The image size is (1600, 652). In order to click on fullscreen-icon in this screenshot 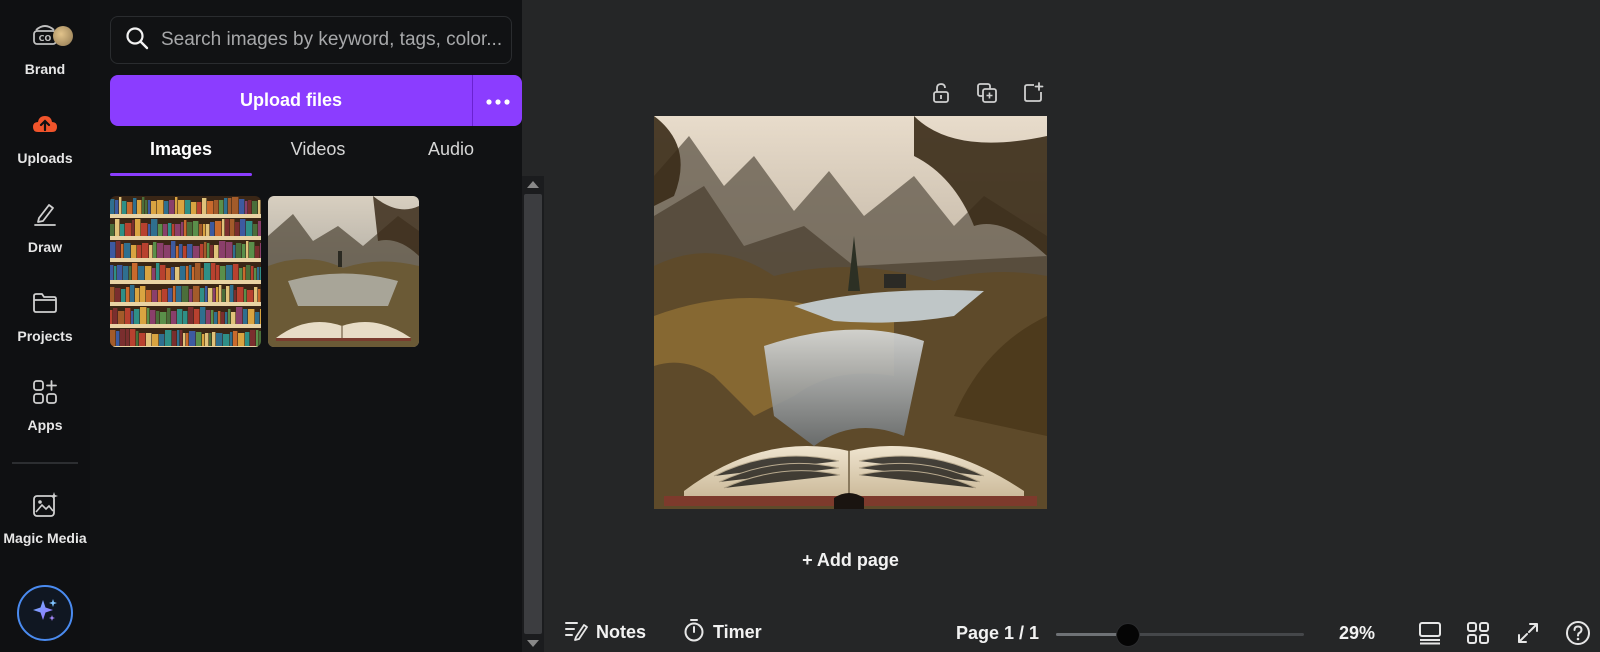, I will do `click(1528, 633)`.